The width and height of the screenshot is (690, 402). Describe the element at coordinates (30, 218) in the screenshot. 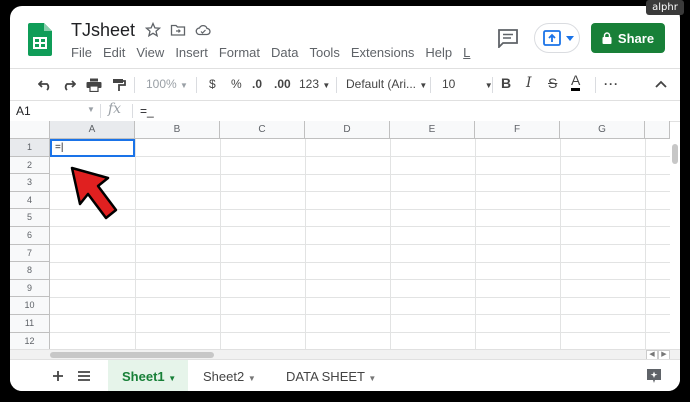

I see `row-header-5: 5` at that location.